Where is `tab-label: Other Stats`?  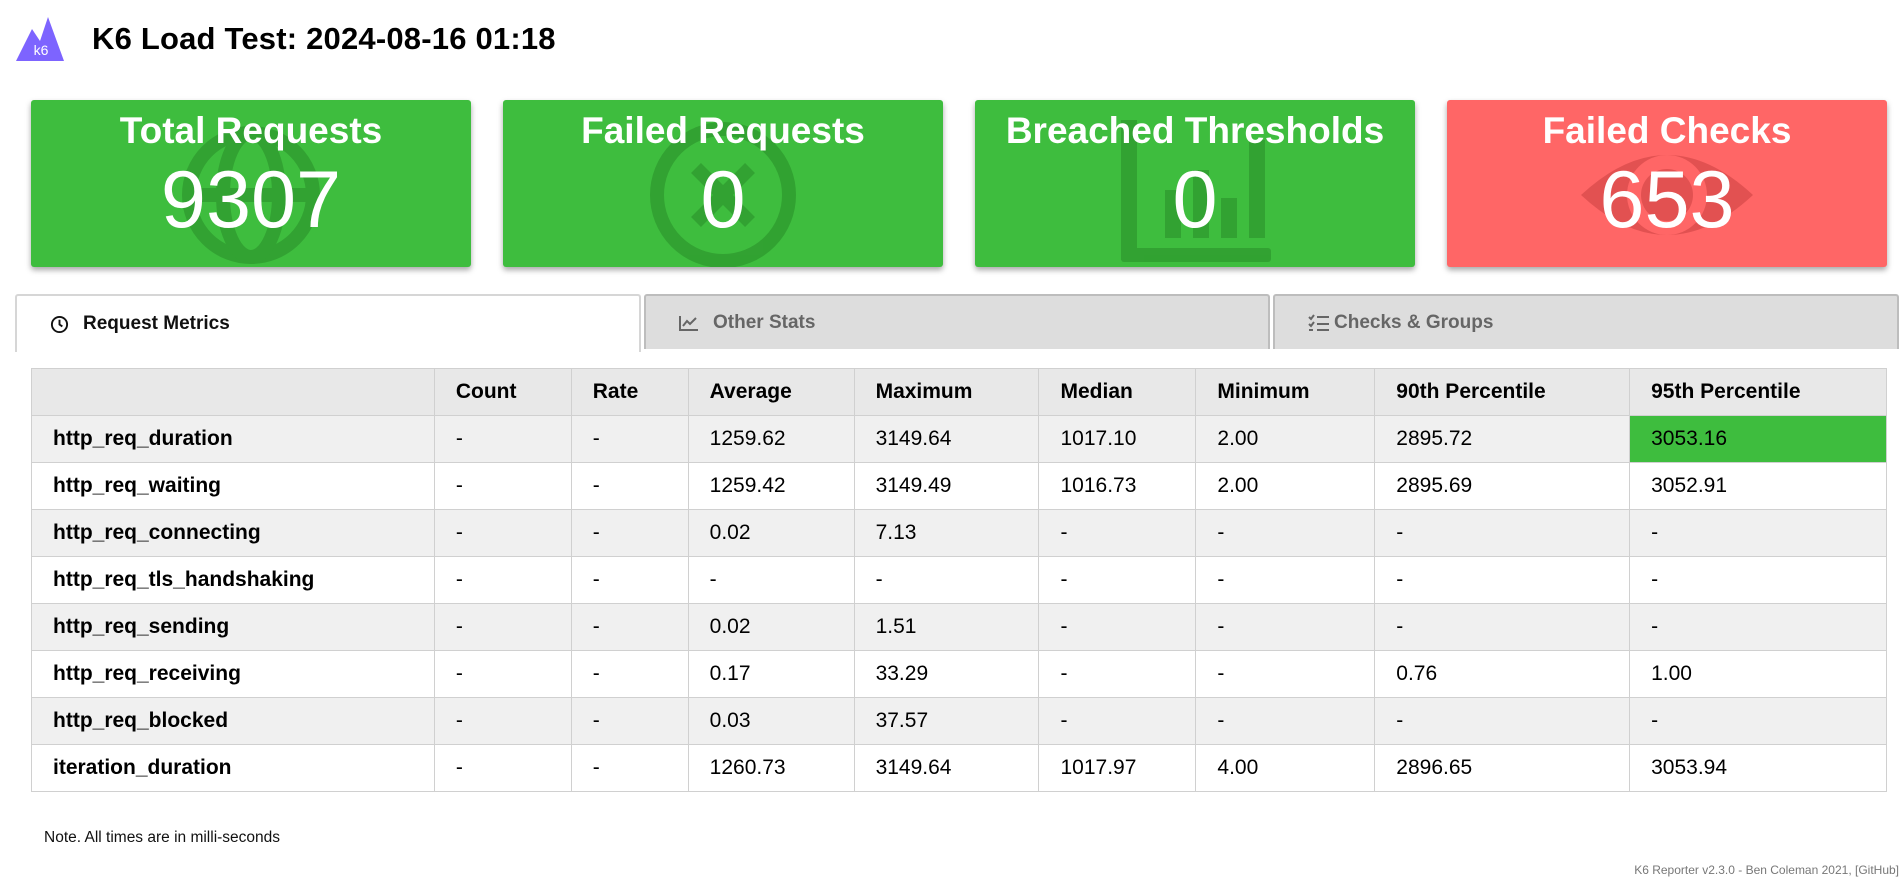 tab-label: Other Stats is located at coordinates (764, 322).